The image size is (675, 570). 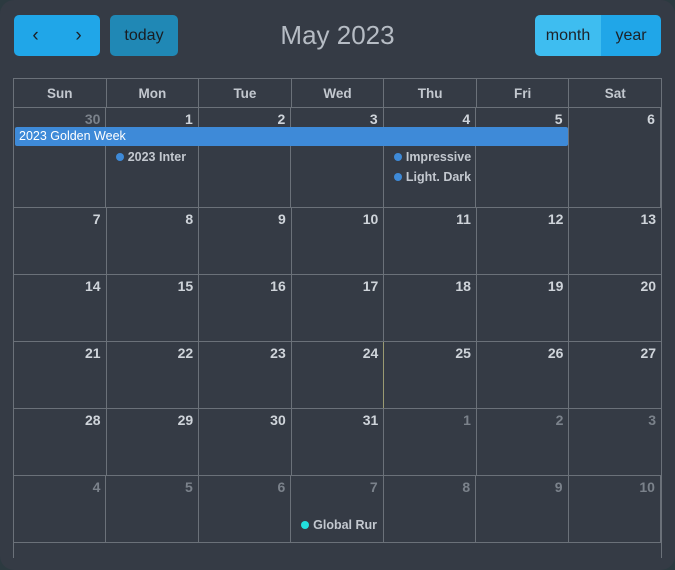 What do you see at coordinates (337, 509) in the screenshot?
I see `calendar-week-row: 4 5 6 7 8 9 10 Global Rur` at bounding box center [337, 509].